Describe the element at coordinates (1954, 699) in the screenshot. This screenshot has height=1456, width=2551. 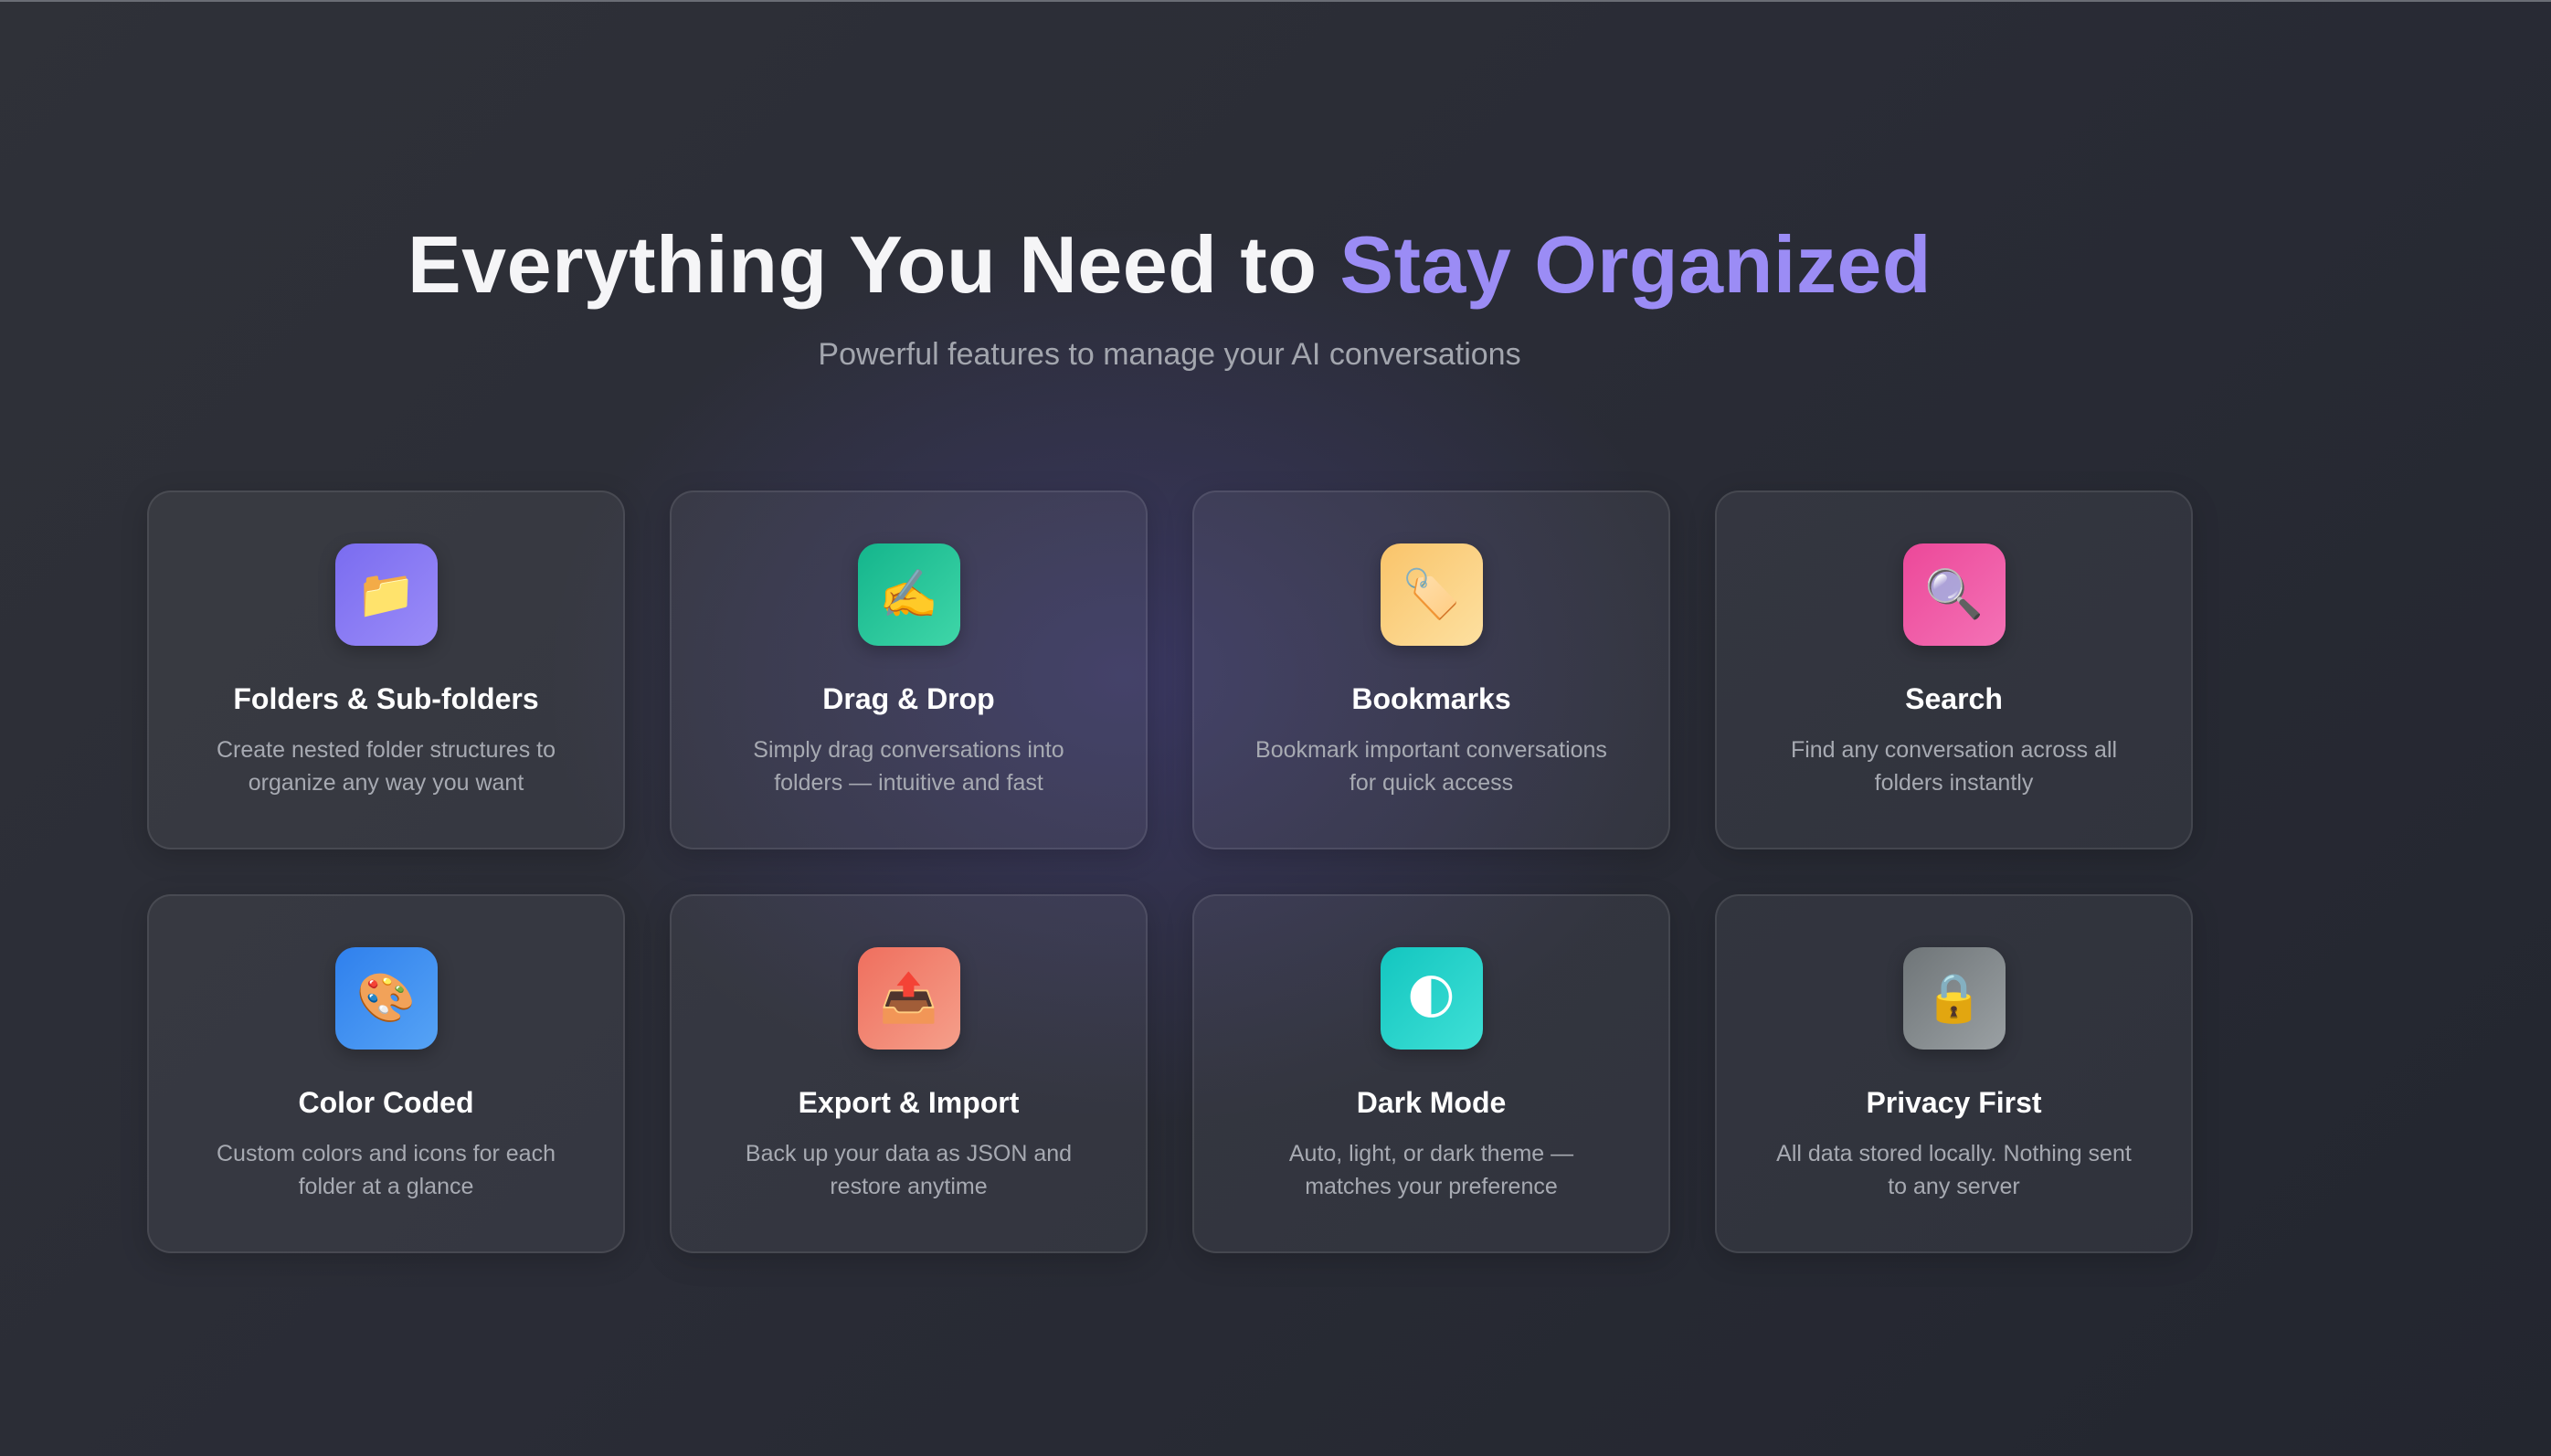
I see `feature-title: Search` at that location.